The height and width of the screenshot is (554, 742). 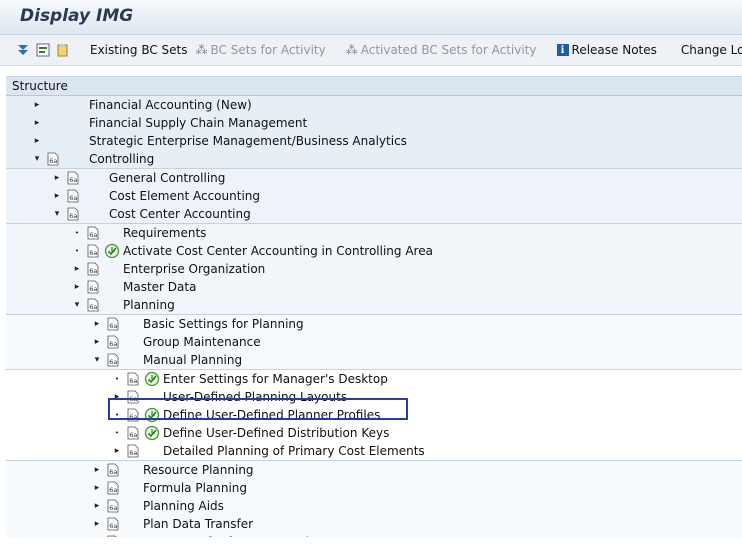 What do you see at coordinates (180, 214) in the screenshot?
I see `tree-node-label: Cost Center Accounting` at bounding box center [180, 214].